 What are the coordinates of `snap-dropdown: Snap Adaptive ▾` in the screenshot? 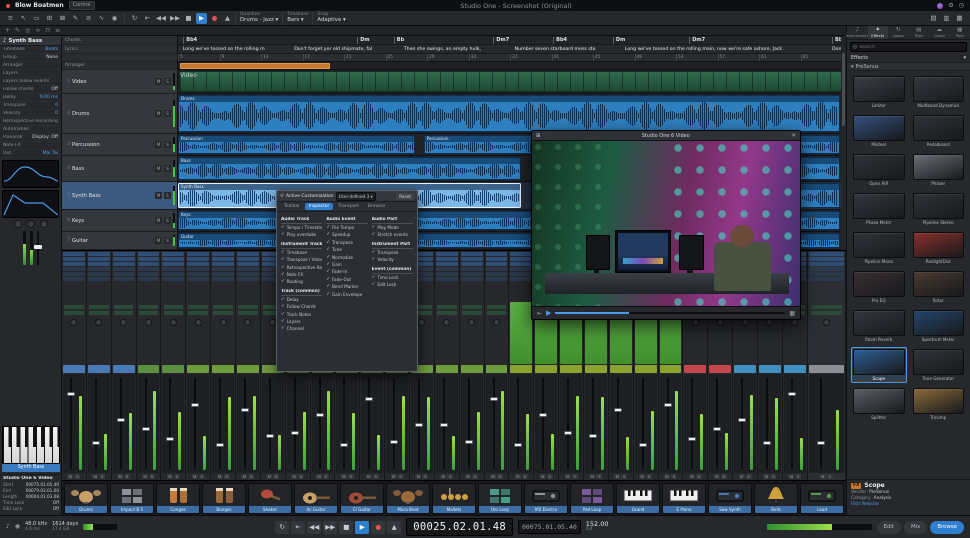 It's located at (330, 18).